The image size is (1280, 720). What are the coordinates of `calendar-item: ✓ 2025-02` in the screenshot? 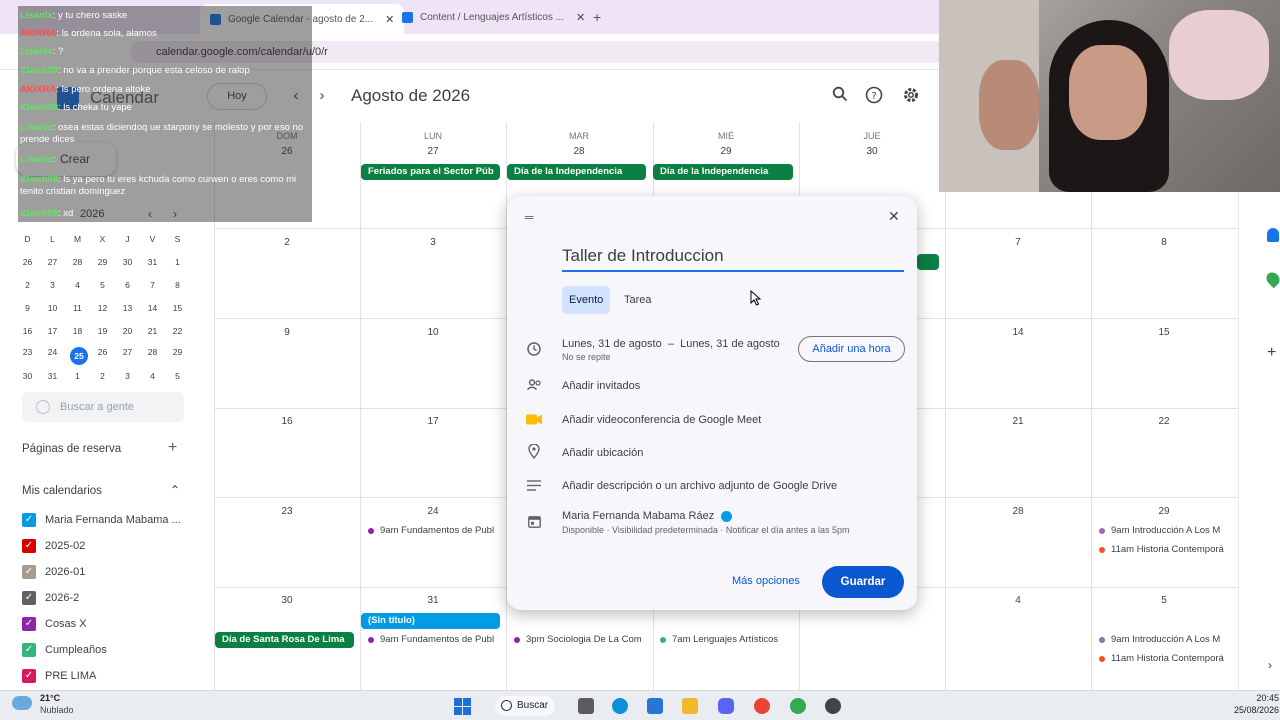 It's located at (53, 546).